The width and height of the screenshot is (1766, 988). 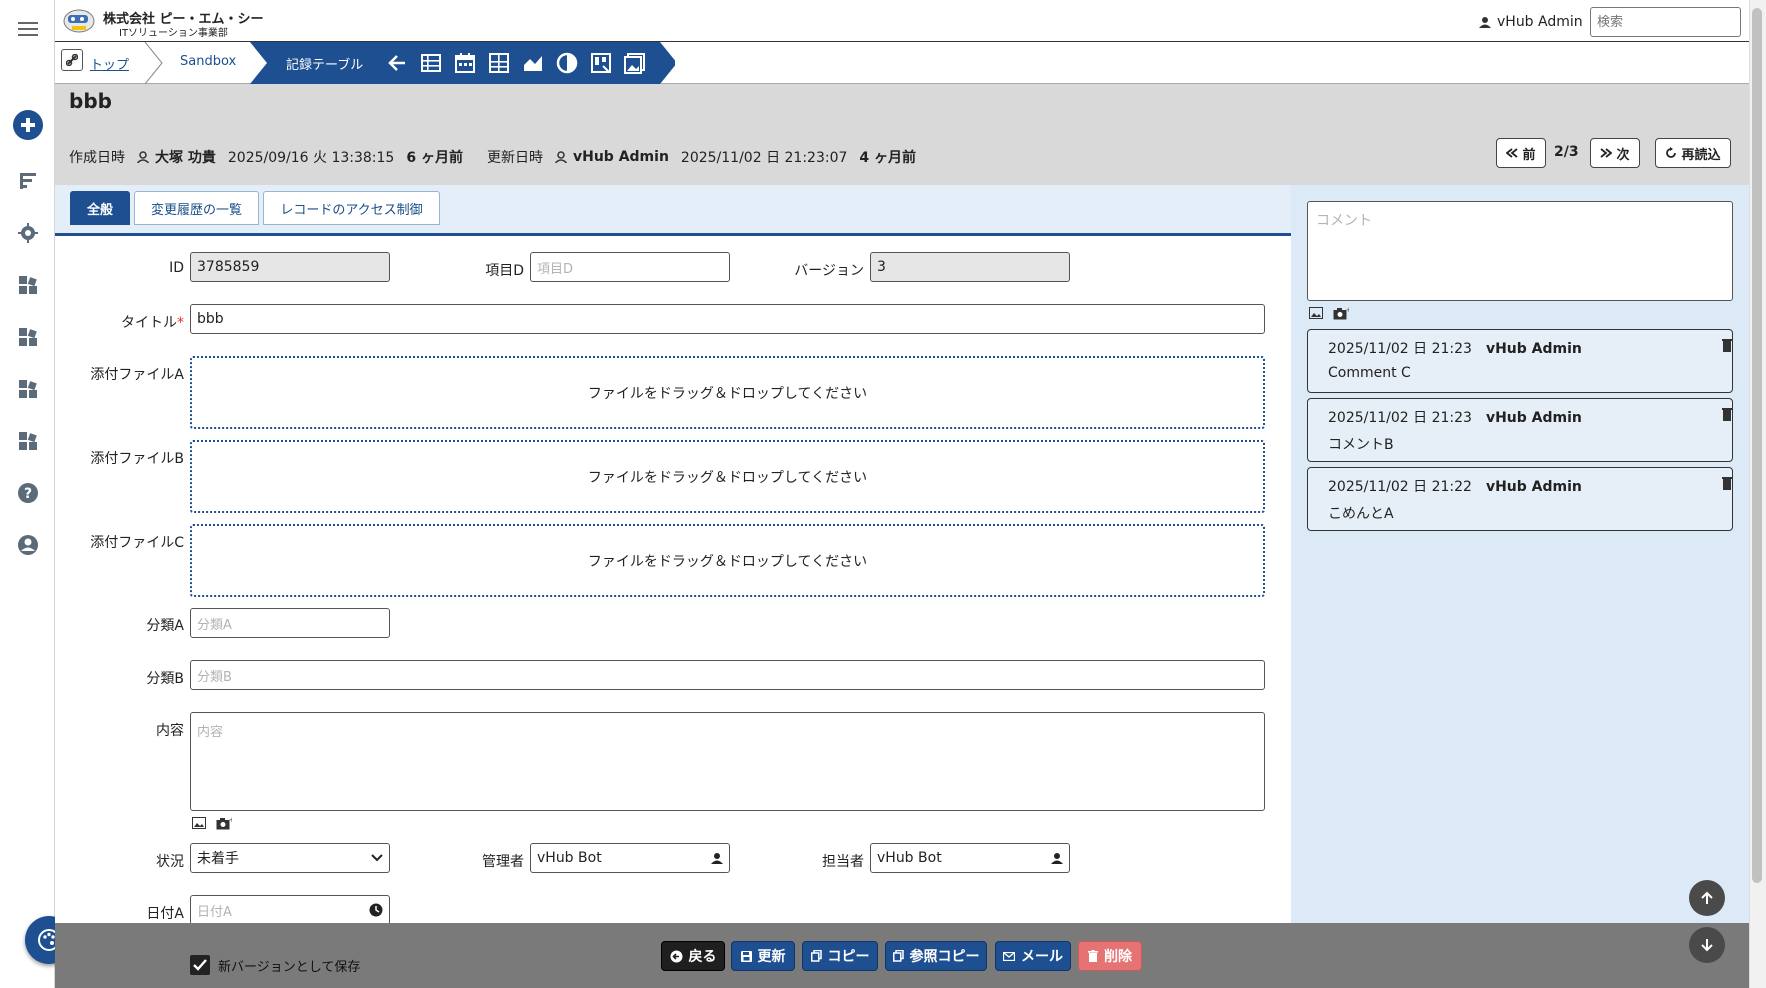 What do you see at coordinates (693, 956) in the screenshot?
I see `back-button: 戻る` at bounding box center [693, 956].